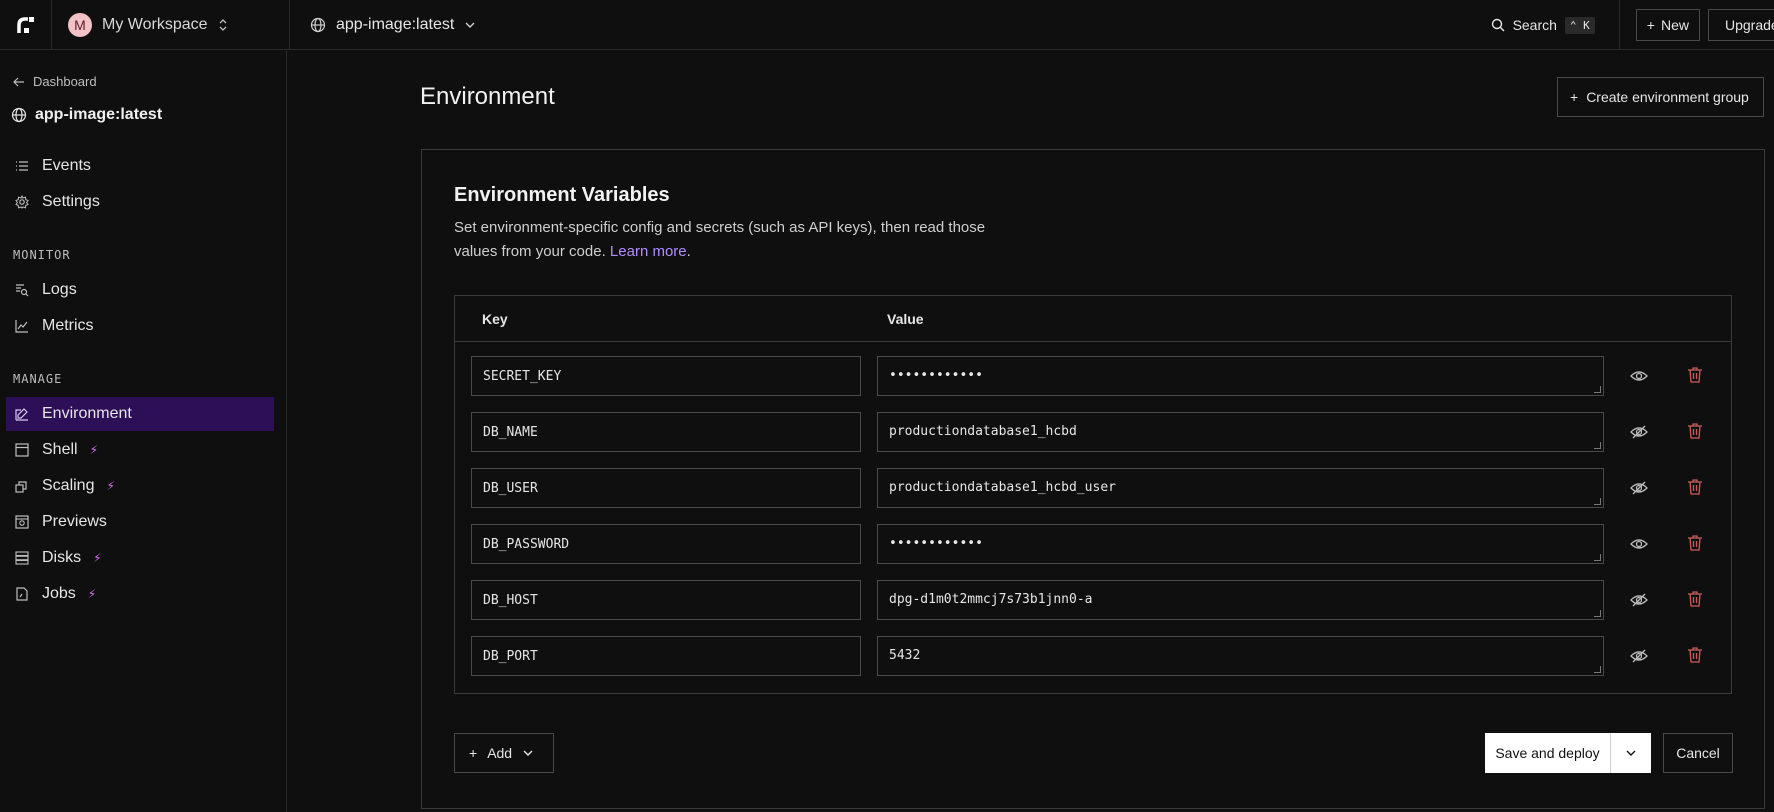 This screenshot has height=812, width=1774. I want to click on col-key-header: Key, so click(495, 319).